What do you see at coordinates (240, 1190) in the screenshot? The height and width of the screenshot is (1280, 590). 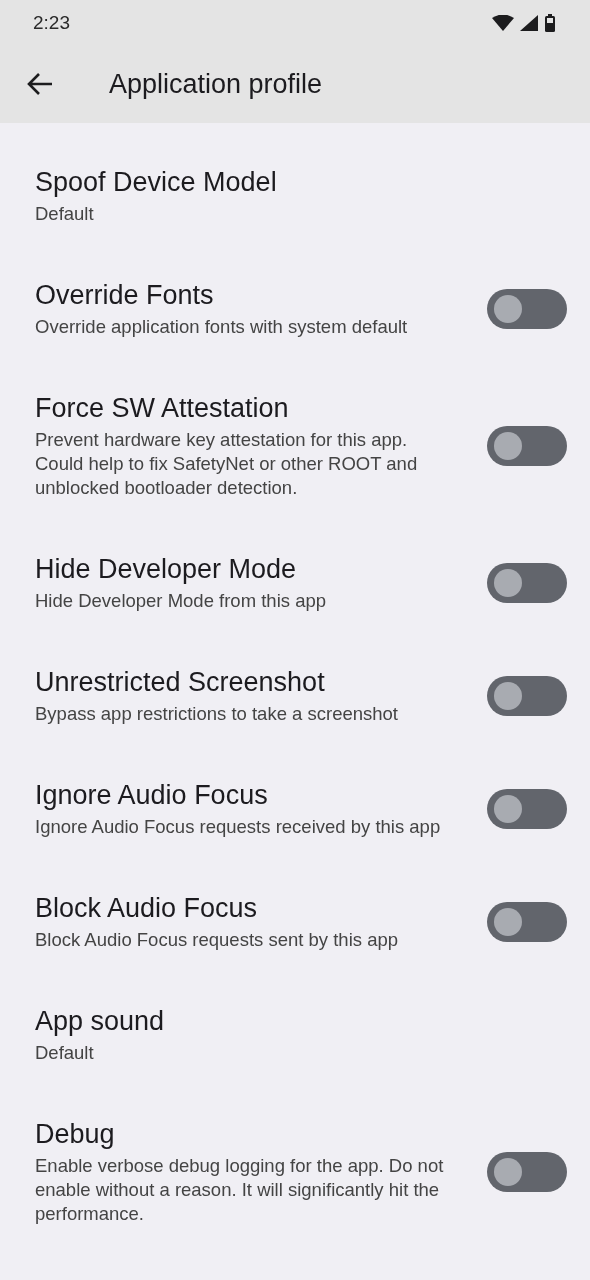 I see `setting-summary: Enable verbose debug logging for the app. Do not enable without a reason. It will significantly hit the performance.` at bounding box center [240, 1190].